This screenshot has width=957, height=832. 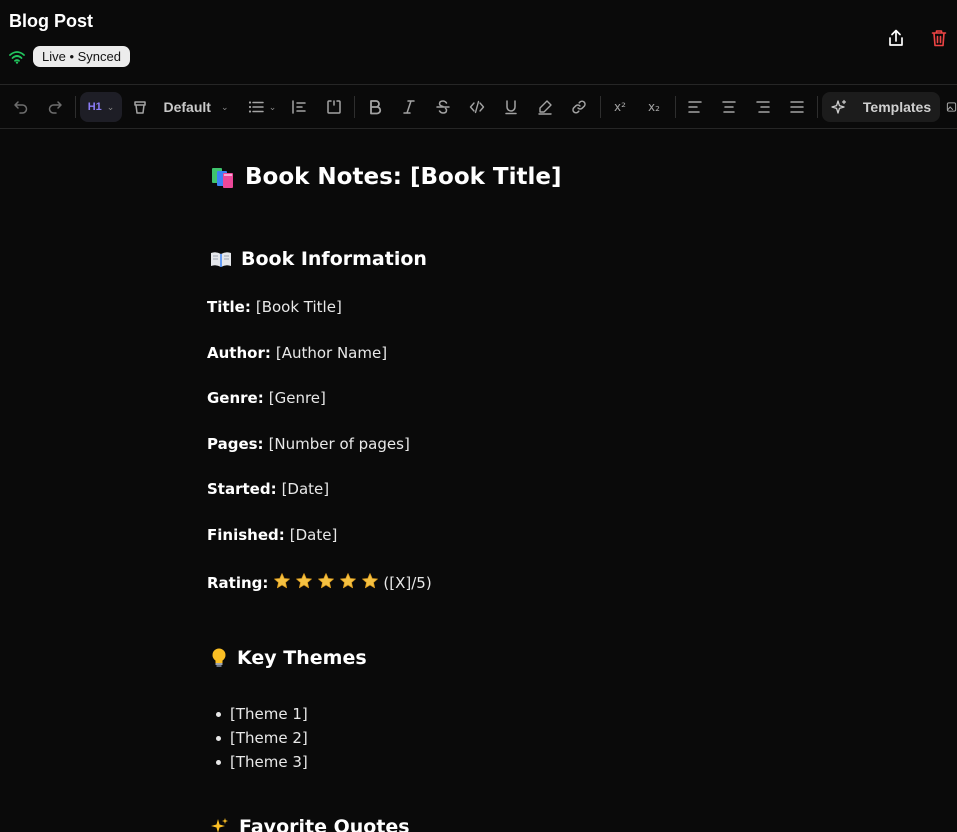 I want to click on underline-icon, so click(x=511, y=107).